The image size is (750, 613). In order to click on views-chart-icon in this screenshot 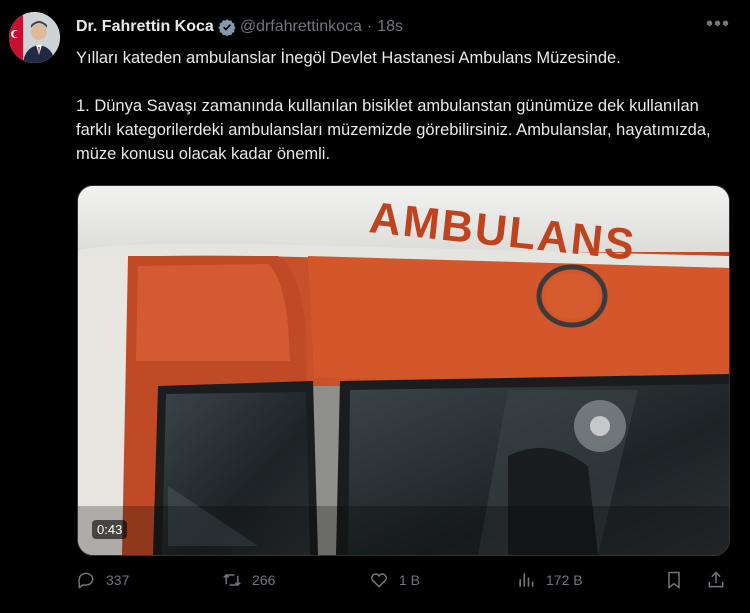, I will do `click(526, 580)`.